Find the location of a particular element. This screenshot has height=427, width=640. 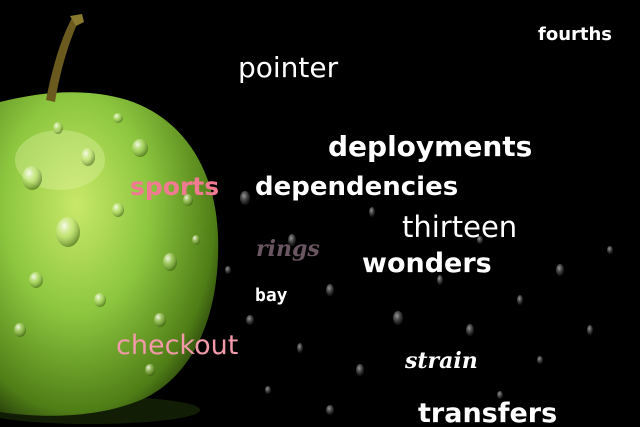

word-bay: bay is located at coordinates (271, 295).